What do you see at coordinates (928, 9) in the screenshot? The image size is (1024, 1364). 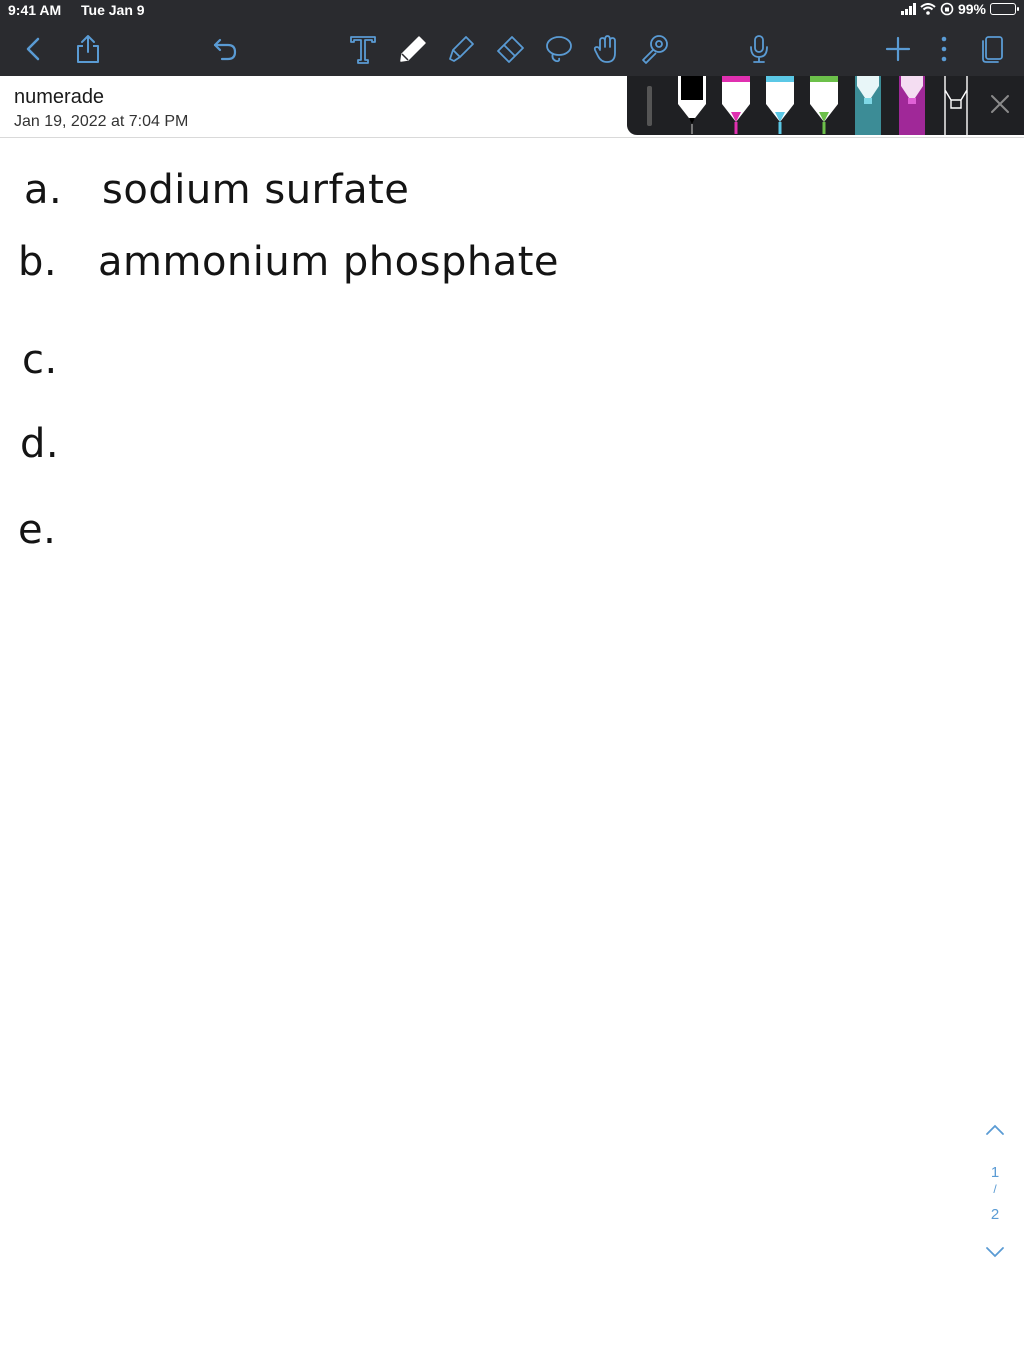 I see `wifi-icon` at bounding box center [928, 9].